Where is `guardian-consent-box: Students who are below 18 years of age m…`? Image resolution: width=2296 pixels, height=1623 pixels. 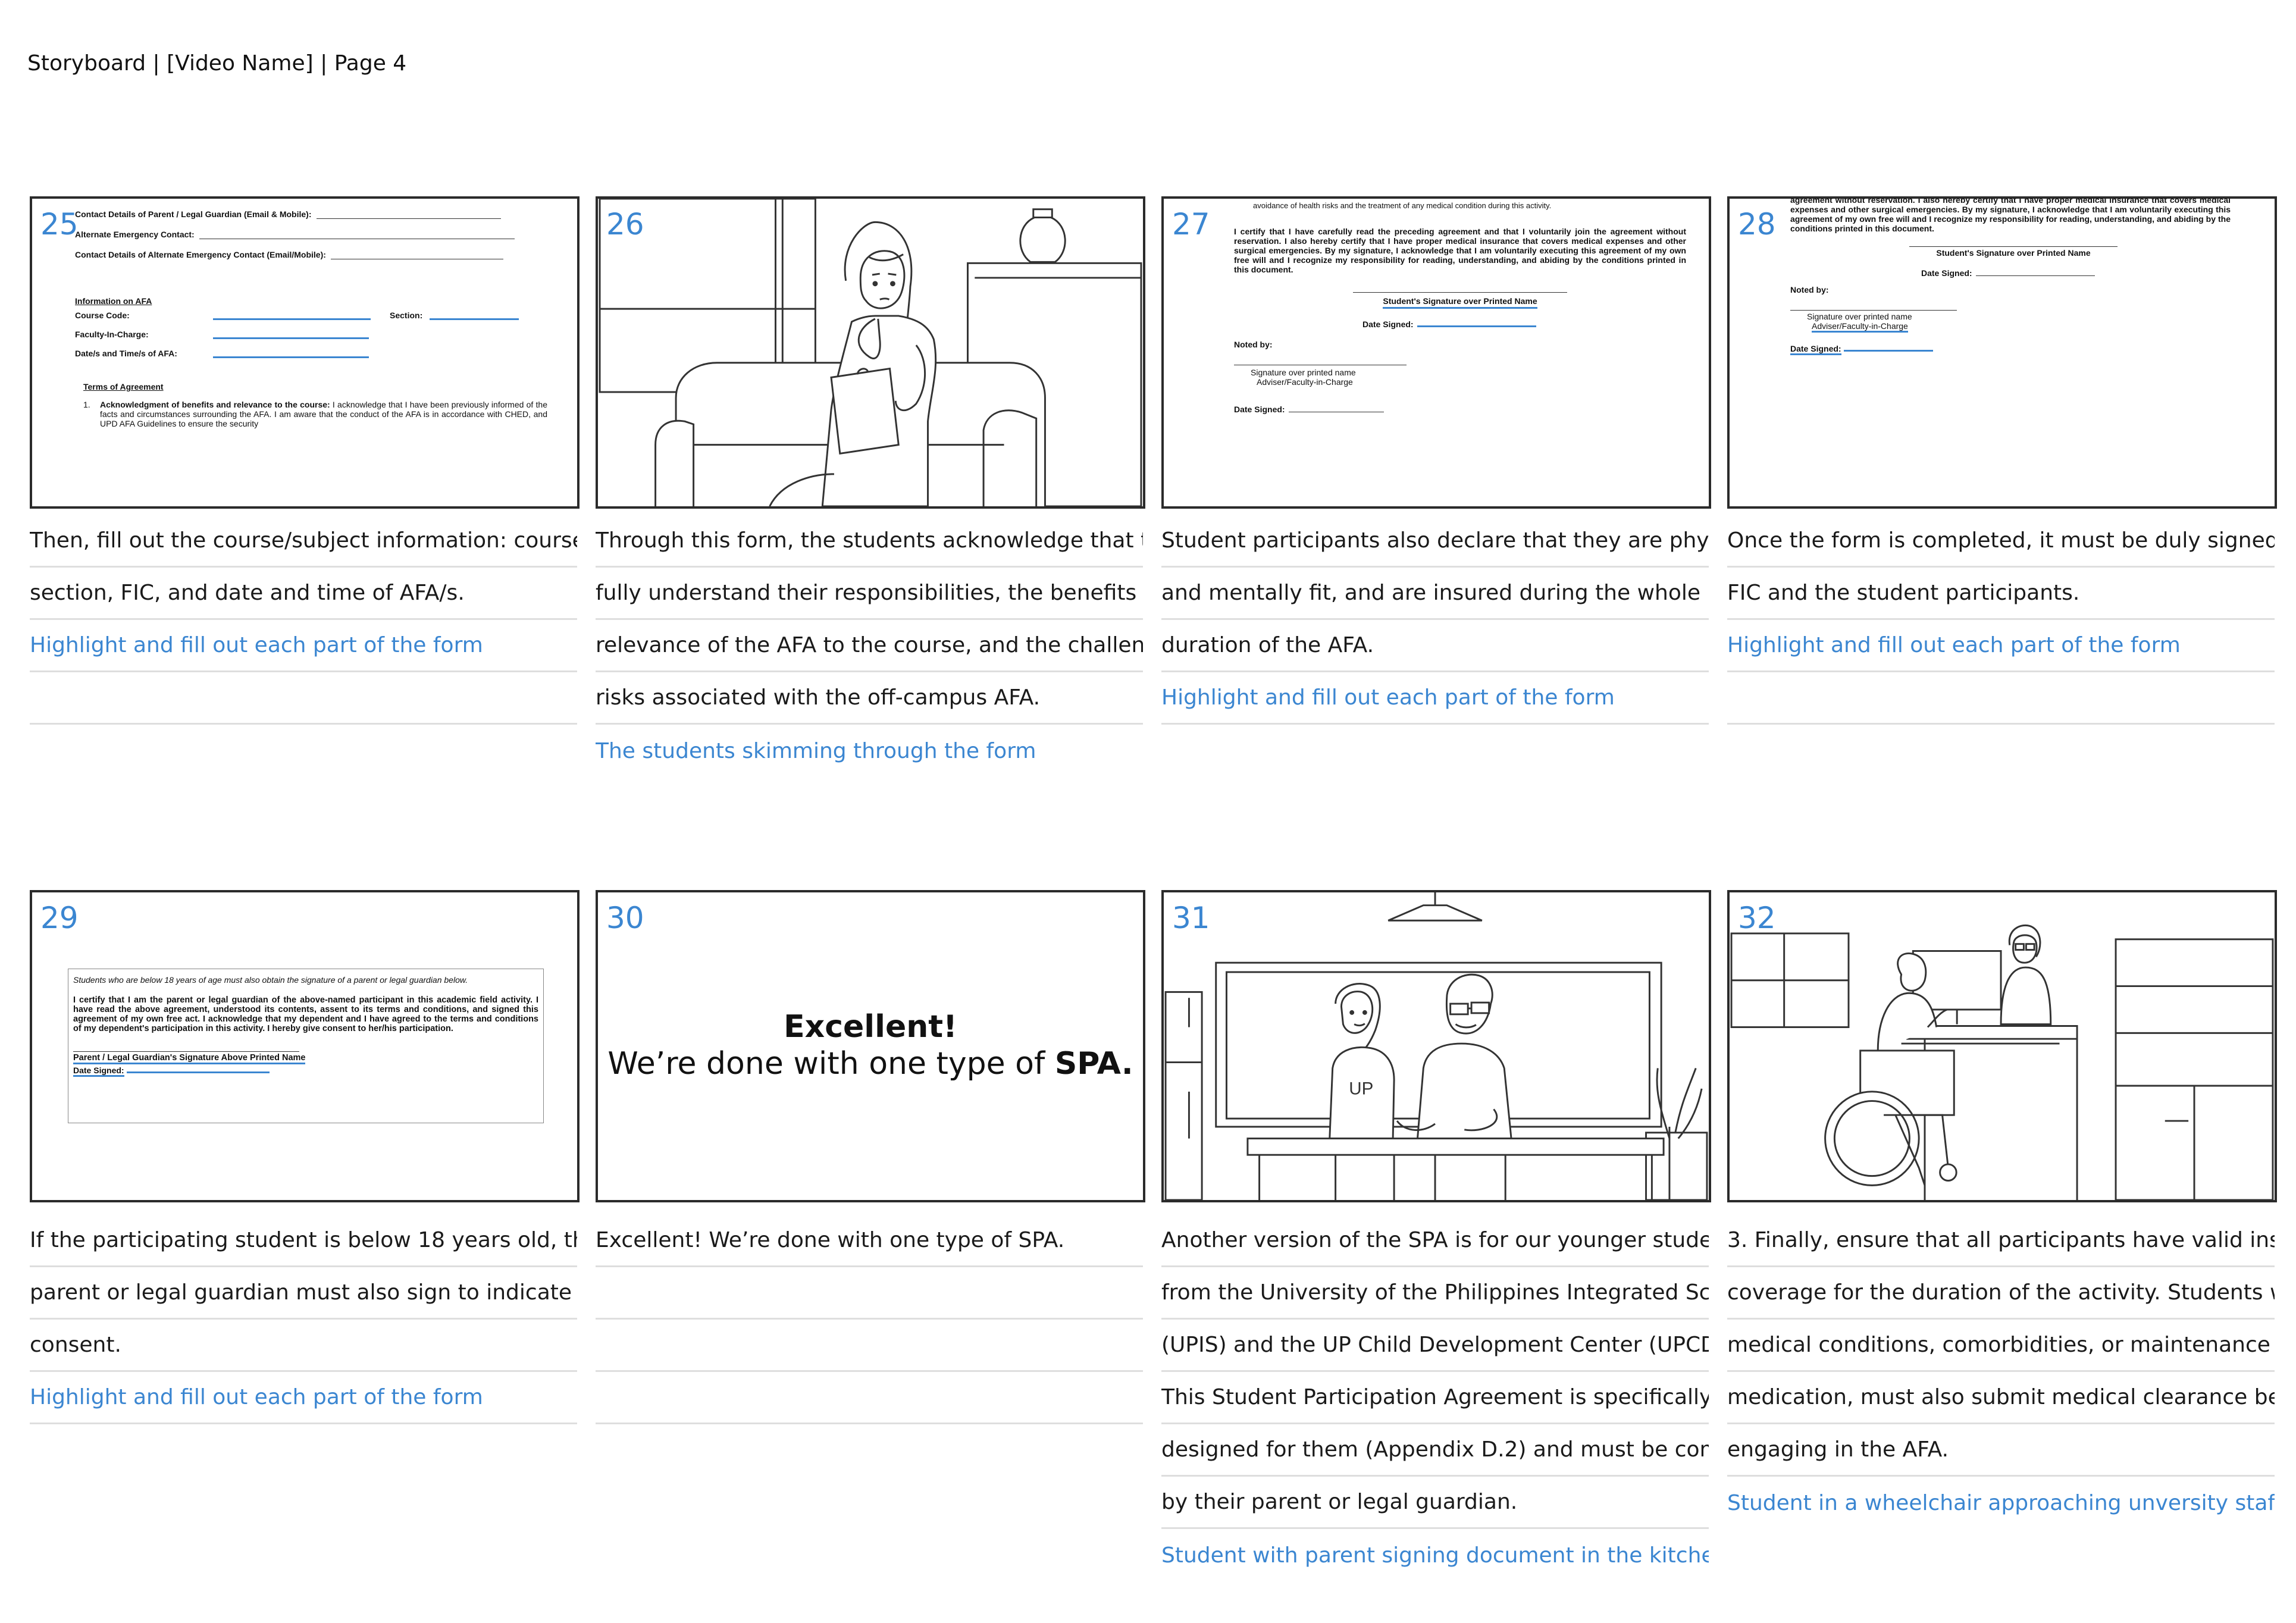 guardian-consent-box: Students who are below 18 years of age m… is located at coordinates (306, 1046).